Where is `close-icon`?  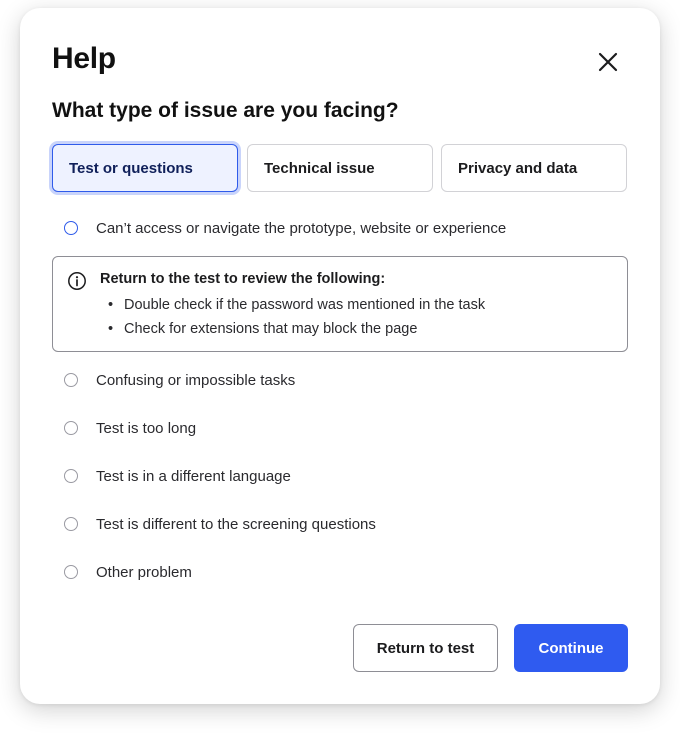 close-icon is located at coordinates (608, 62).